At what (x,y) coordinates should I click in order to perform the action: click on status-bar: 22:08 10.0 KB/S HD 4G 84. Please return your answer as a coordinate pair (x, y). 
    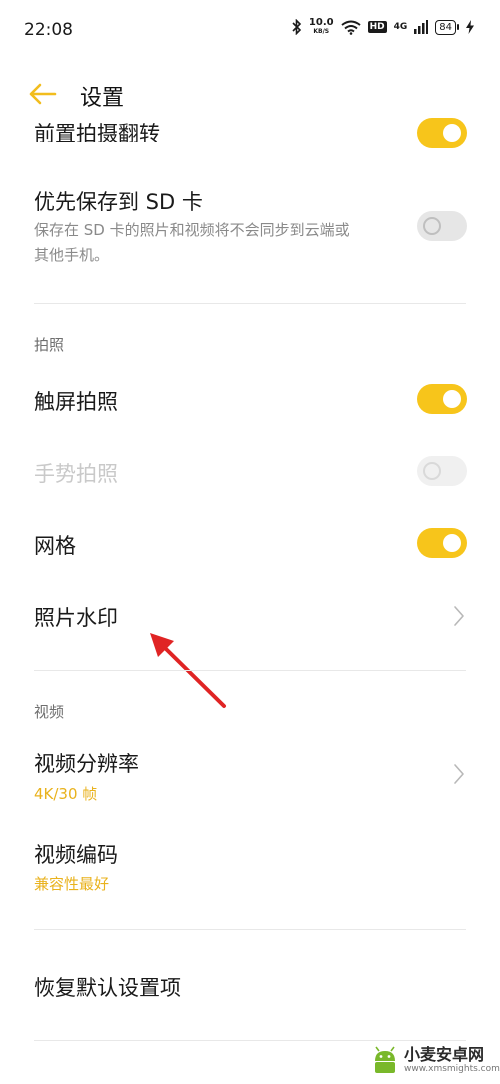
    Looking at the image, I should click on (250, 30).